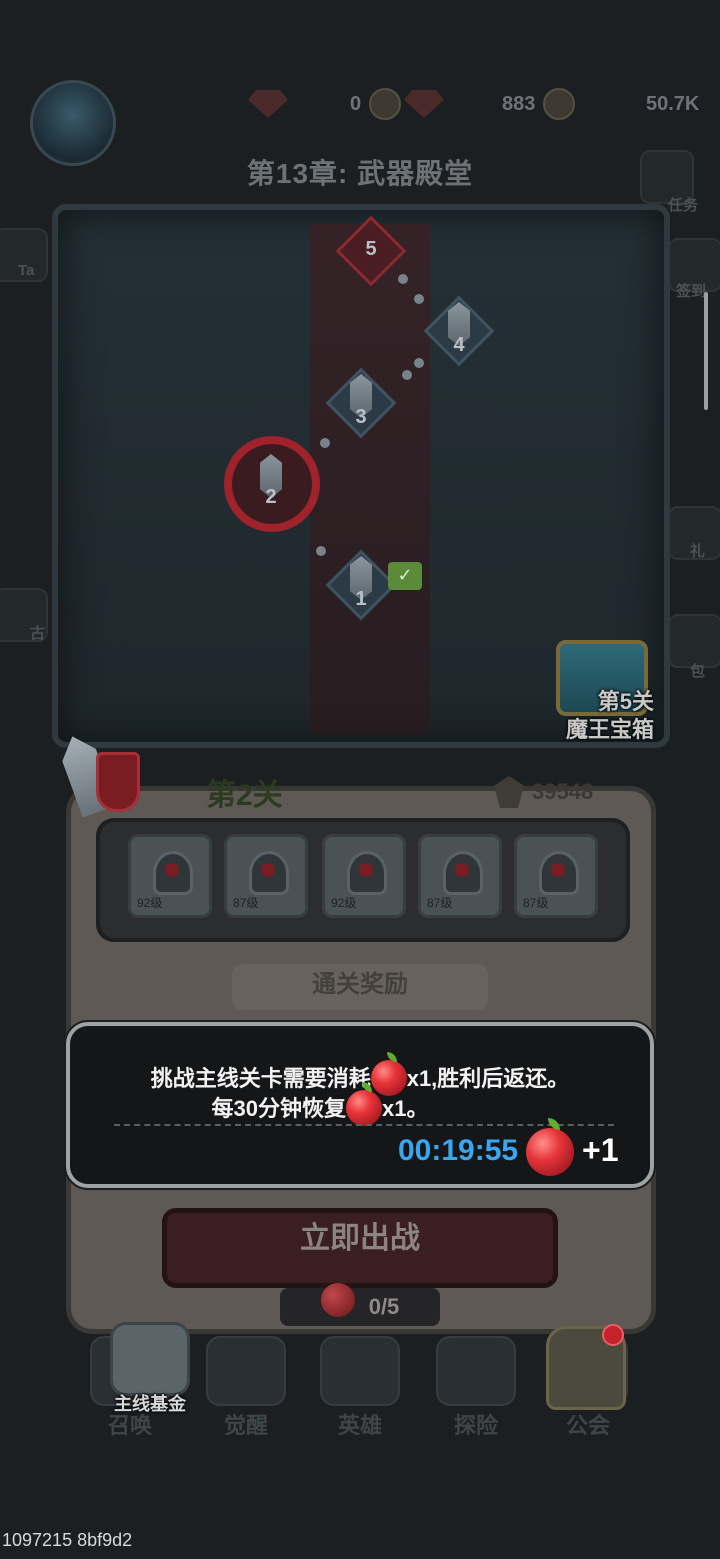  Describe the element at coordinates (356, 103) in the screenshot. I see `diamond-count: 0` at that location.